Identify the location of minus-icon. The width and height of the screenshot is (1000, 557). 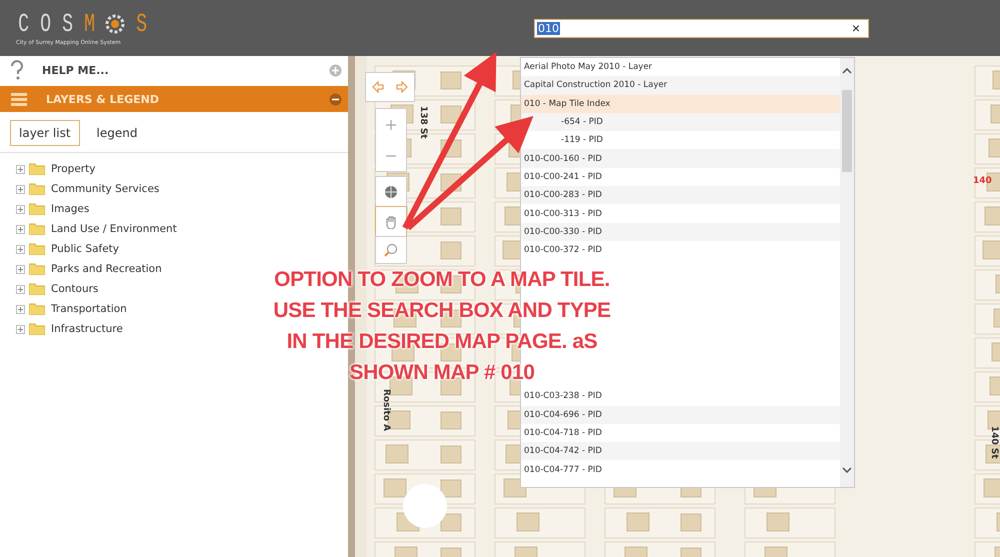
(391, 155).